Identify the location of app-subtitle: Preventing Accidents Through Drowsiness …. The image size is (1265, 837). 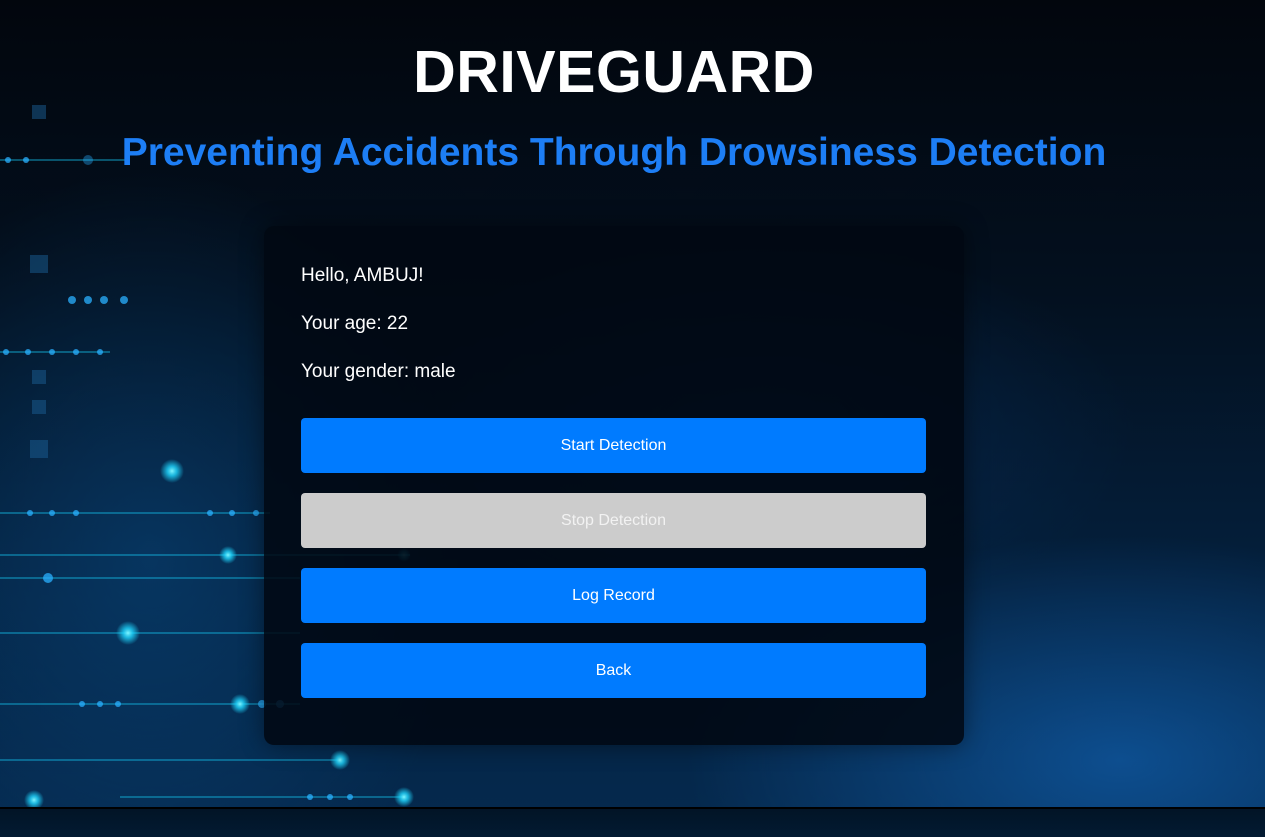
(614, 152).